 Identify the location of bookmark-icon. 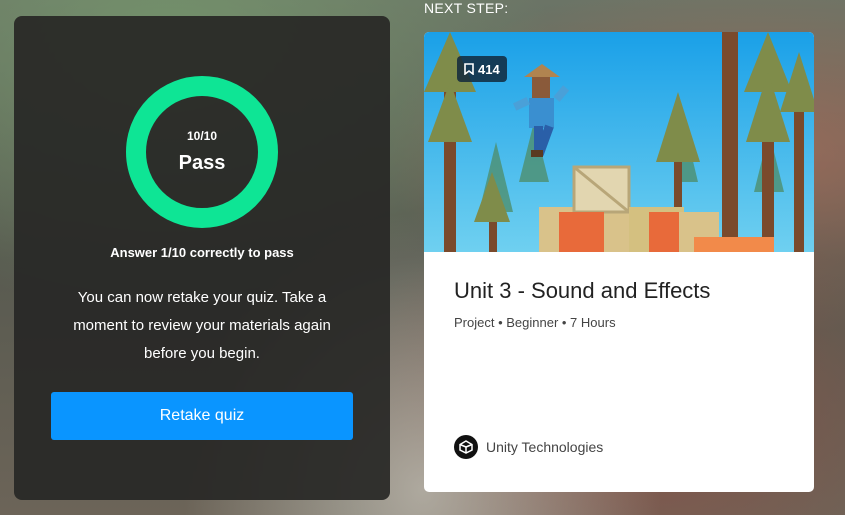
(469, 69).